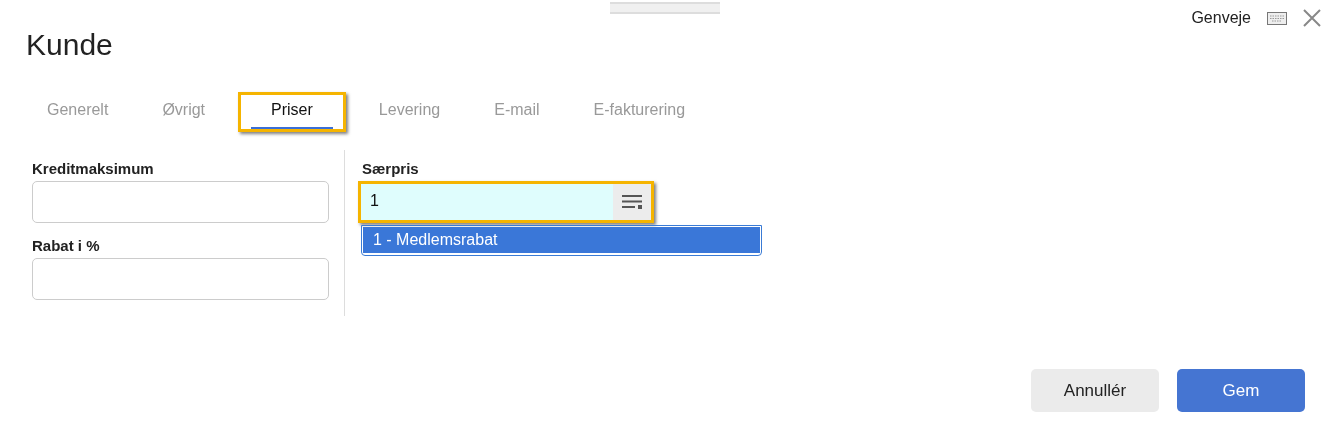 This screenshot has height=434, width=1331. What do you see at coordinates (1095, 390) in the screenshot?
I see `cancel-button: Annullér` at bounding box center [1095, 390].